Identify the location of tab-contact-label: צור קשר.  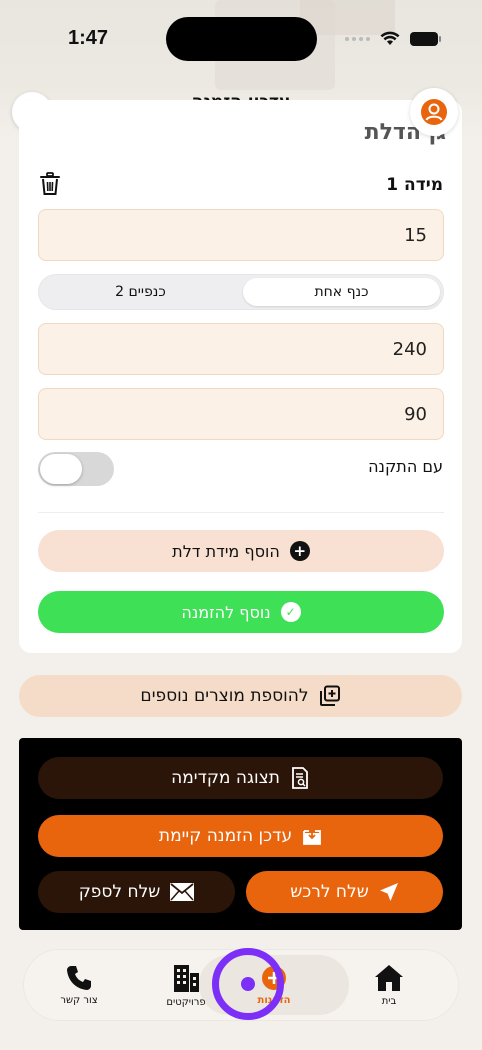
(79, 1000).